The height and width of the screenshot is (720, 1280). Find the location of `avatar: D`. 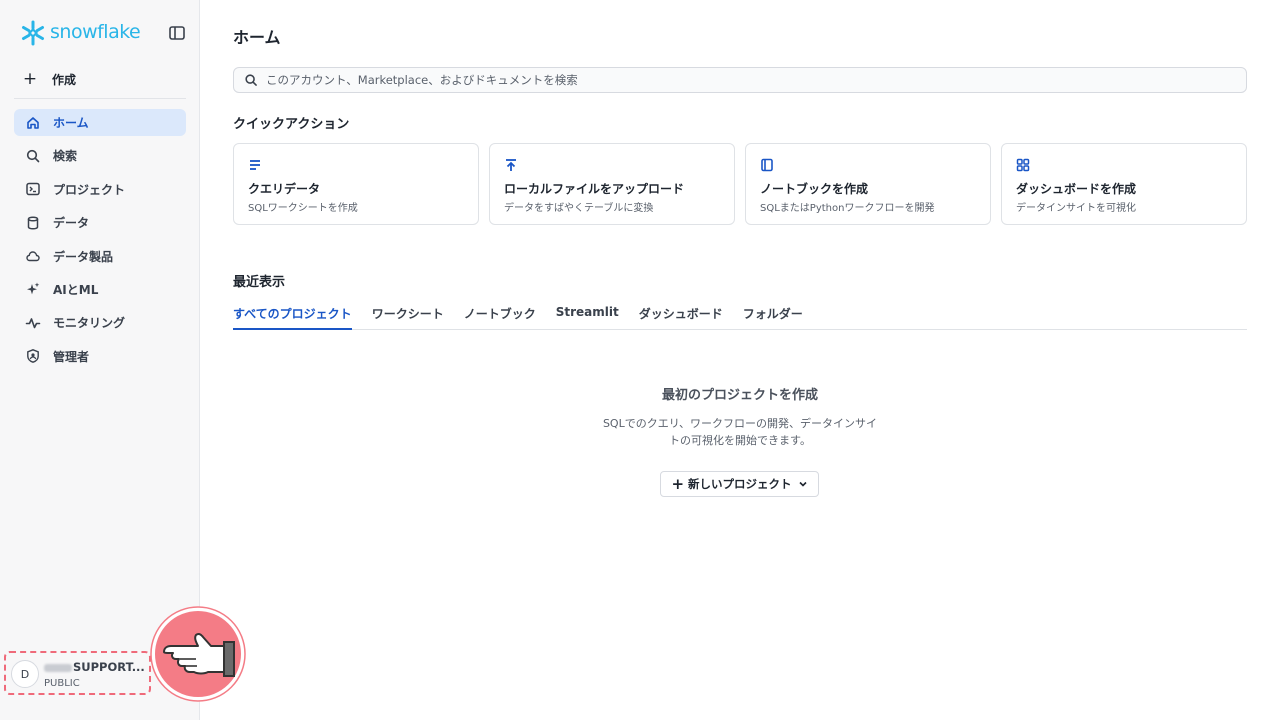

avatar: D is located at coordinates (25, 674).